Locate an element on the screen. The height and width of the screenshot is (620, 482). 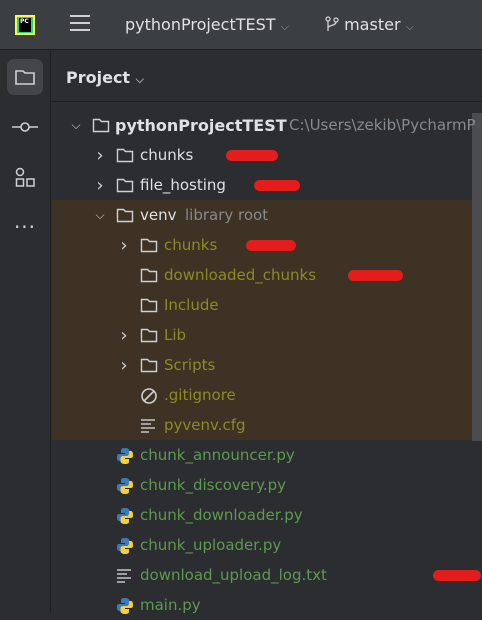
divider is located at coordinates (267, 101).